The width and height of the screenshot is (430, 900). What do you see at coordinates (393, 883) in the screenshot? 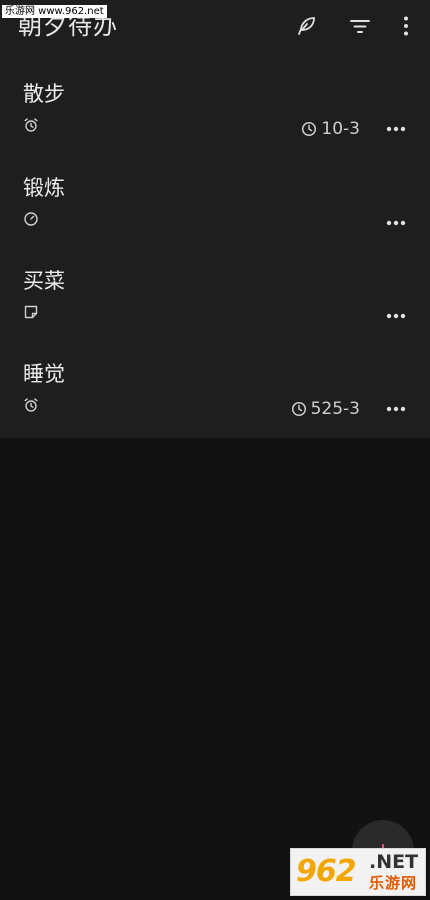
I see `watermark-cn: 乐游网` at bounding box center [393, 883].